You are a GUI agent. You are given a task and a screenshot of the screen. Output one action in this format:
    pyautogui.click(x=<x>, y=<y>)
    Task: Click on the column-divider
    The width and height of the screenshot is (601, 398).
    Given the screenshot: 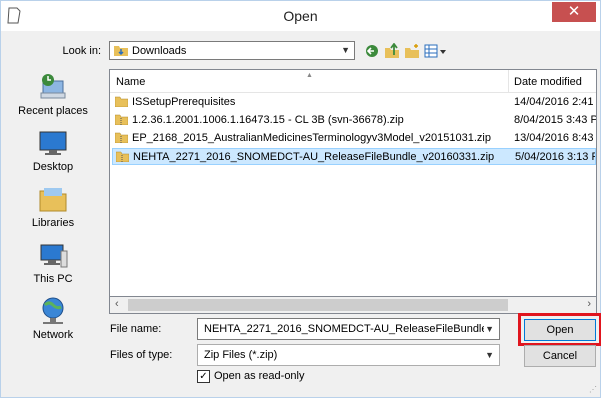 What is the action you would take?
    pyautogui.click(x=508, y=81)
    